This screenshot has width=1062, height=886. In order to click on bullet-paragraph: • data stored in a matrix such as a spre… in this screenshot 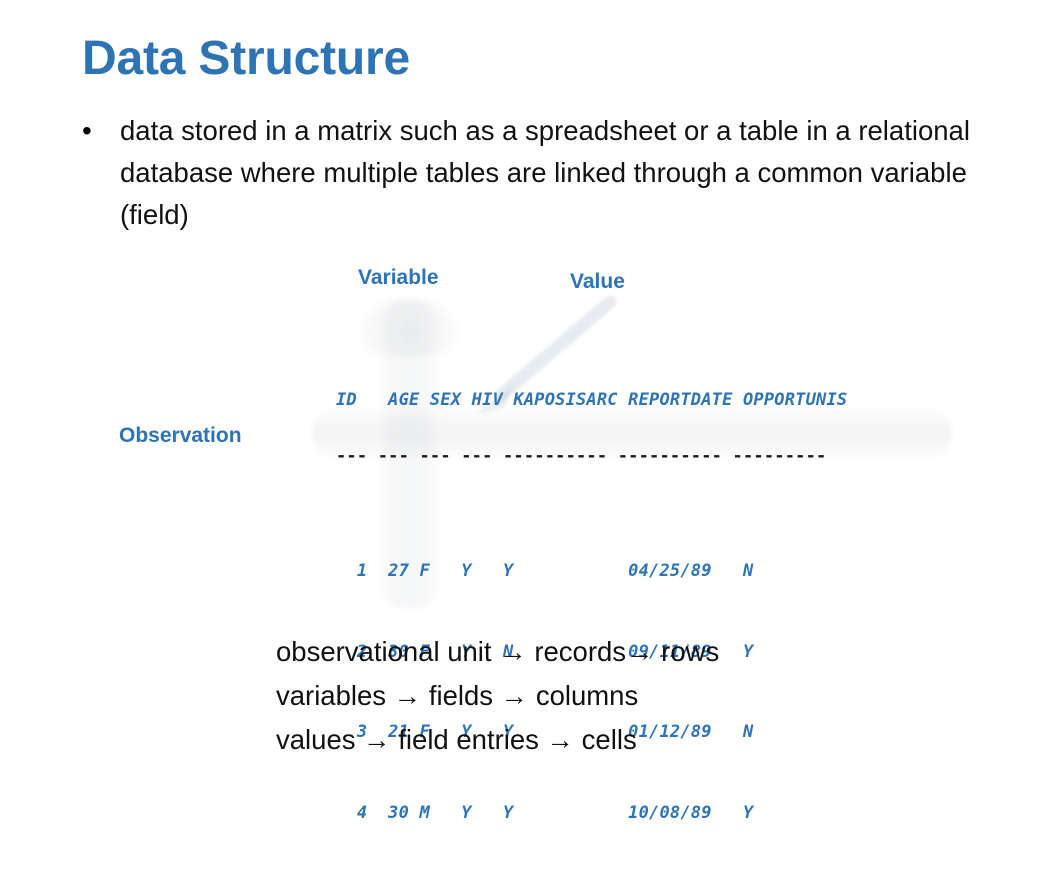, I will do `click(538, 173)`.